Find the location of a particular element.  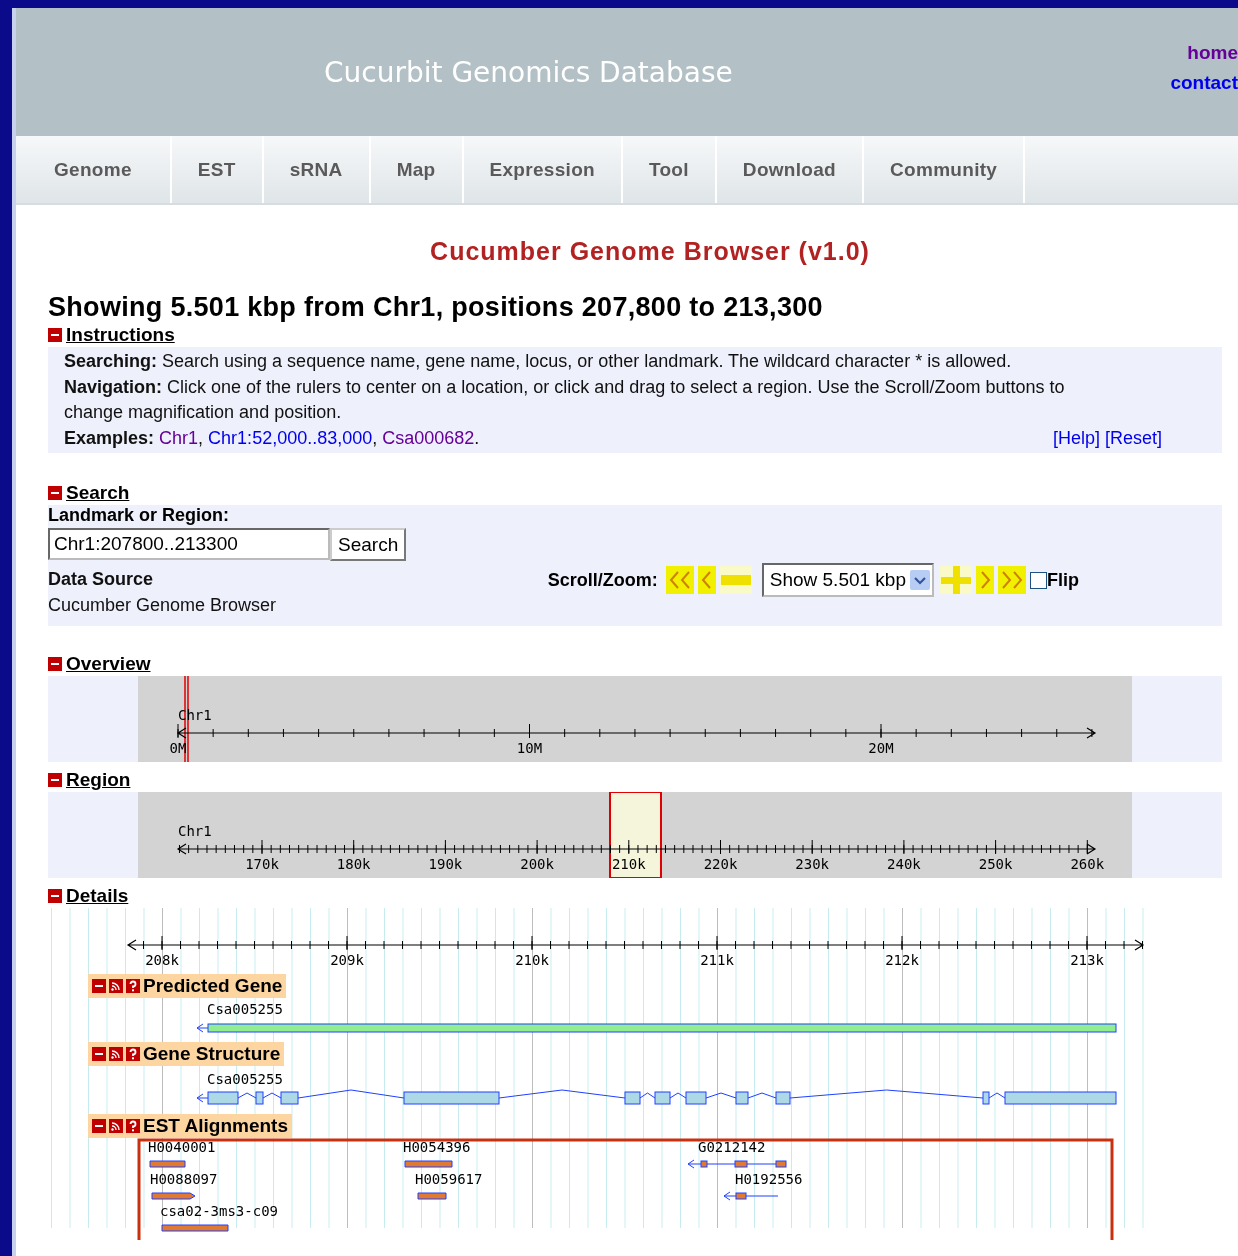

feature-label: H0040001 is located at coordinates (182, 1147).